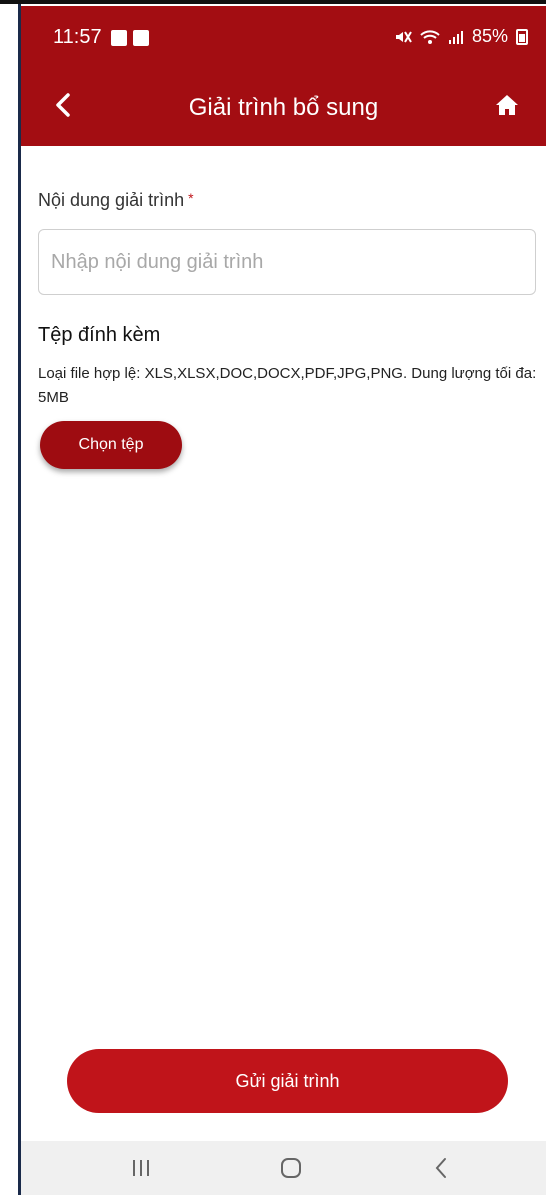 The image size is (546, 1195). I want to click on home-circle-icon, so click(291, 1168).